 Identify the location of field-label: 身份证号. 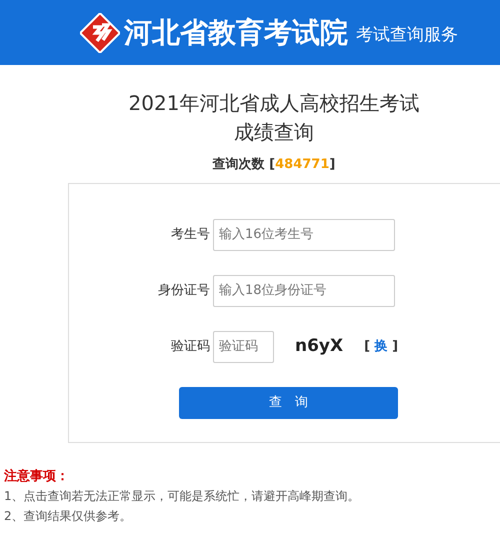
(184, 291).